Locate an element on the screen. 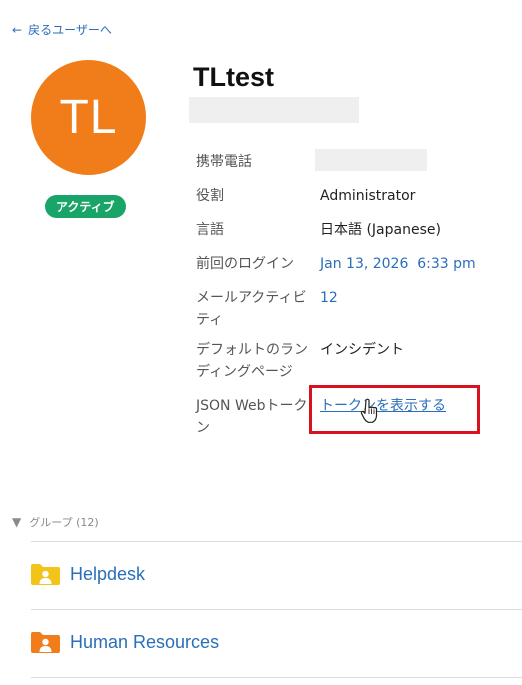  phone-label: 携帯電話 is located at coordinates (224, 162).